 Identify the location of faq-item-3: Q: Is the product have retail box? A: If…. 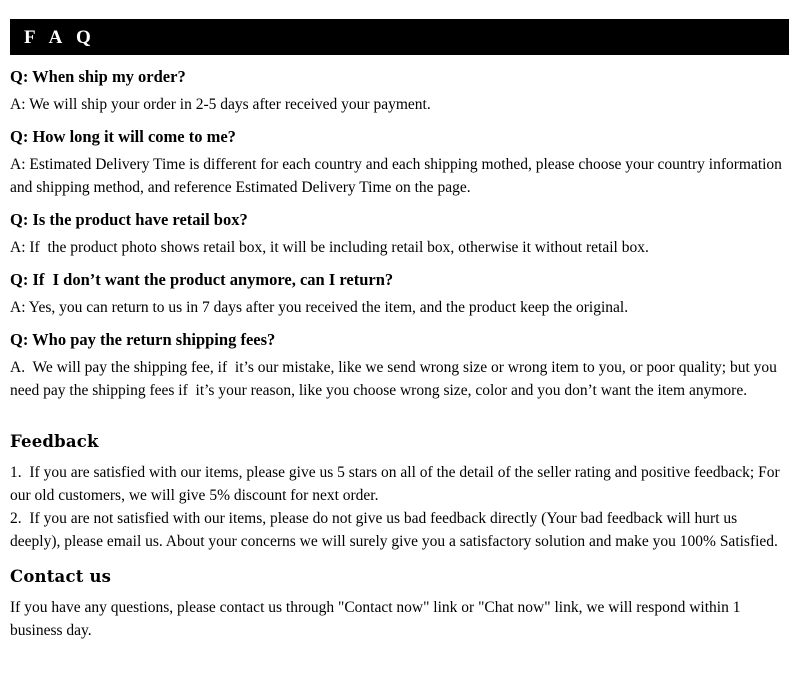
(399, 234).